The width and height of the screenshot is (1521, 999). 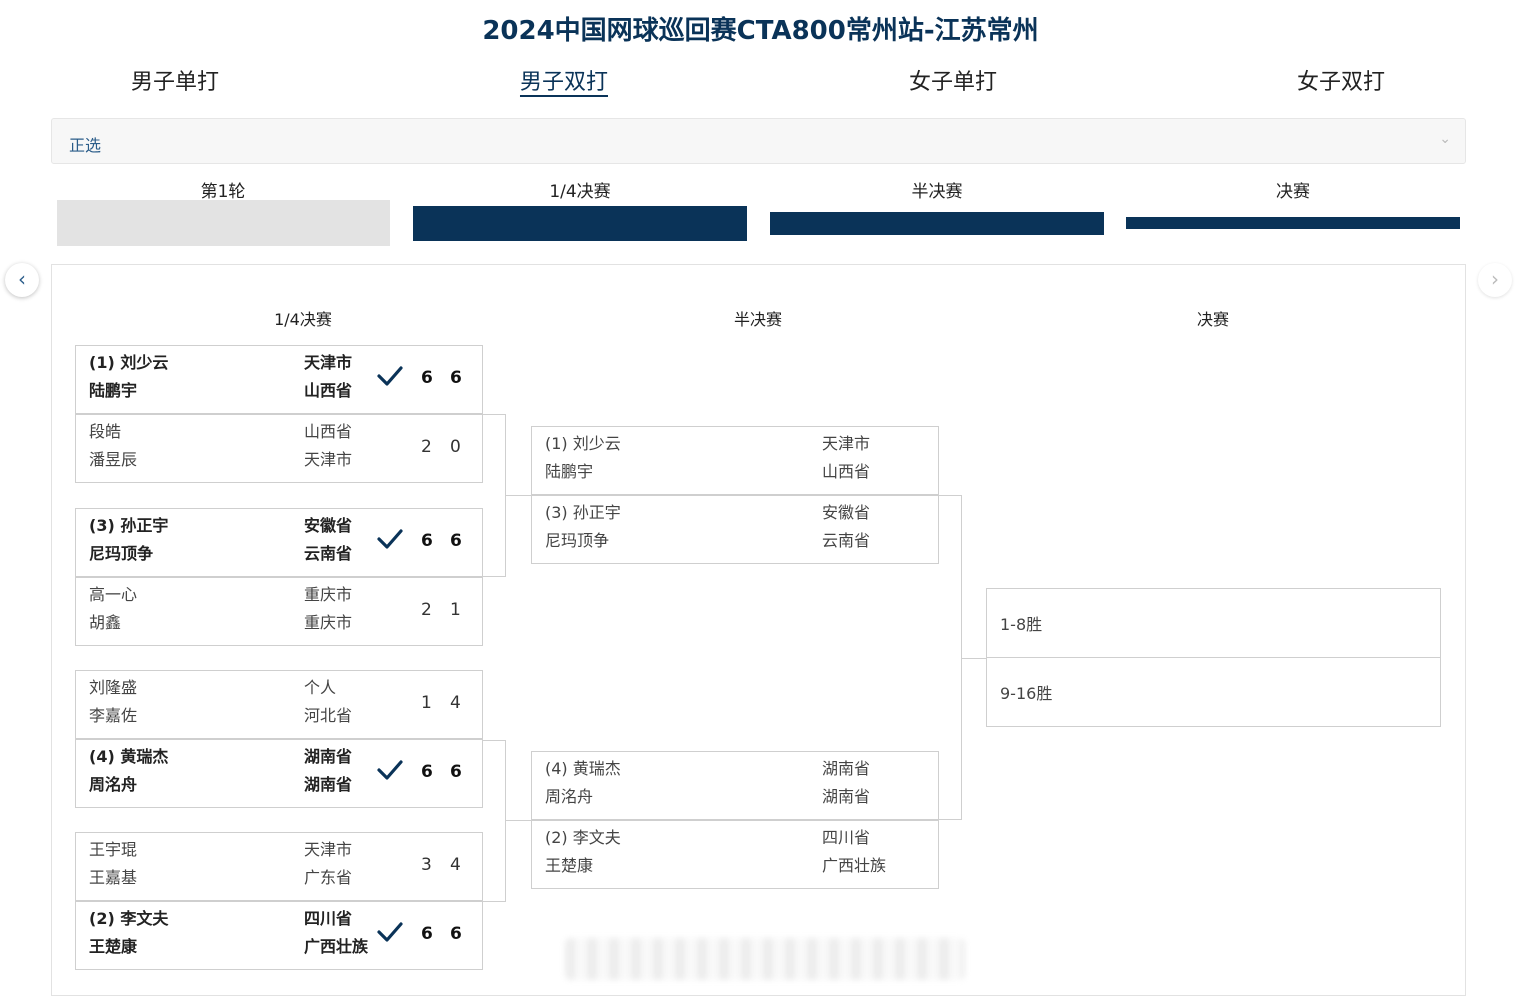 What do you see at coordinates (455, 865) in the screenshot?
I see `set-score: 4` at bounding box center [455, 865].